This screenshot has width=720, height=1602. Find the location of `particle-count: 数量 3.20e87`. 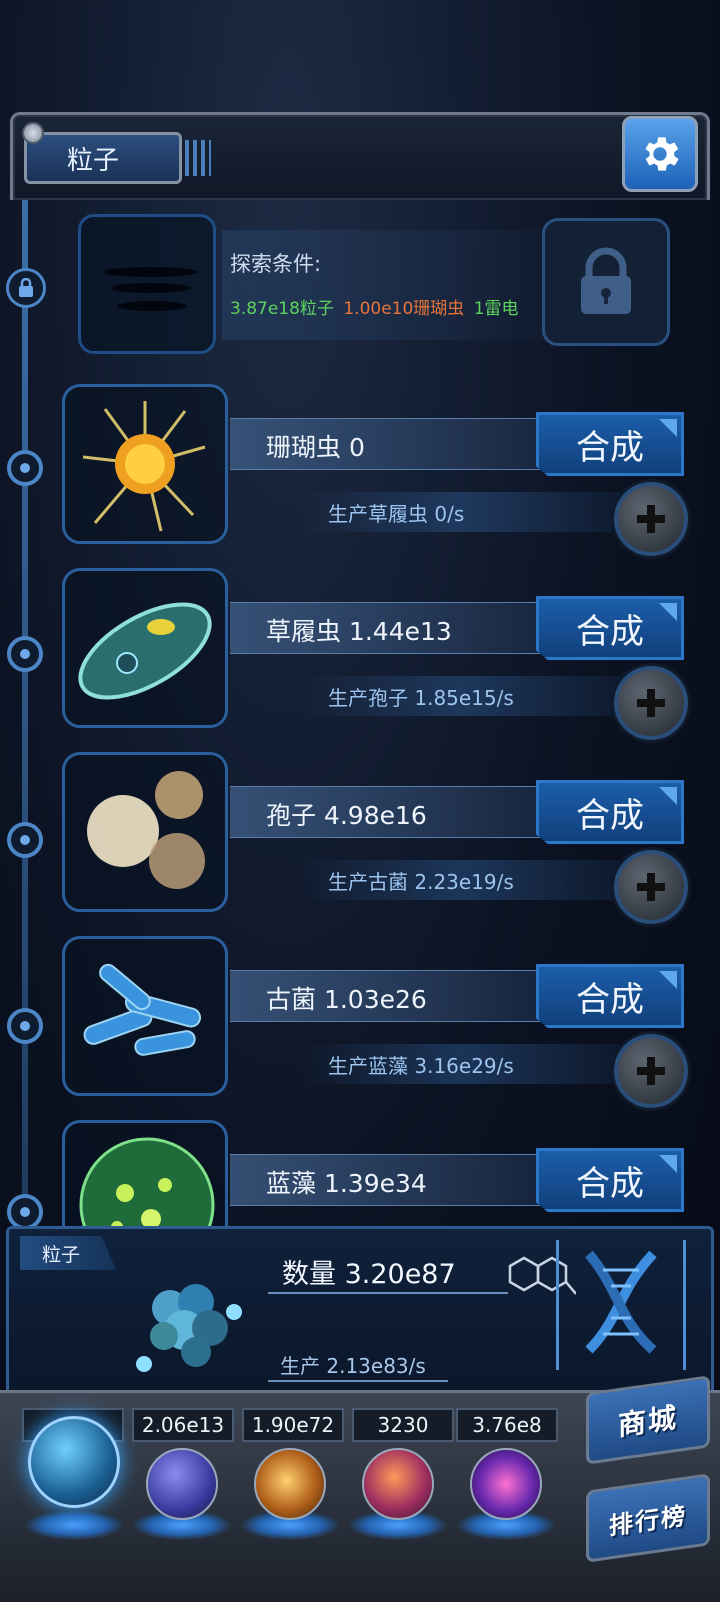

particle-count: 数量 3.20e87 is located at coordinates (369, 1274).